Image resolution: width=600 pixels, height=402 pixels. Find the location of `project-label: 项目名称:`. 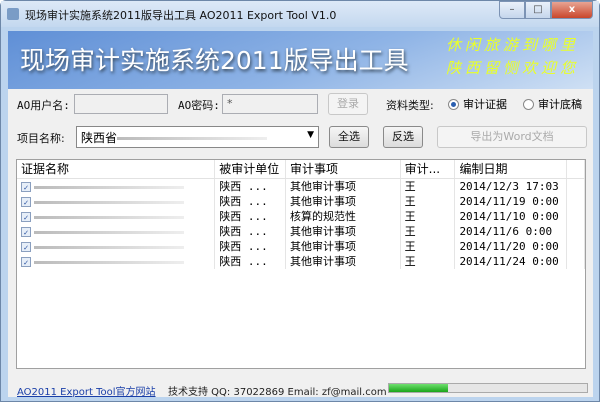

project-label: 项目名称: is located at coordinates (41, 138).